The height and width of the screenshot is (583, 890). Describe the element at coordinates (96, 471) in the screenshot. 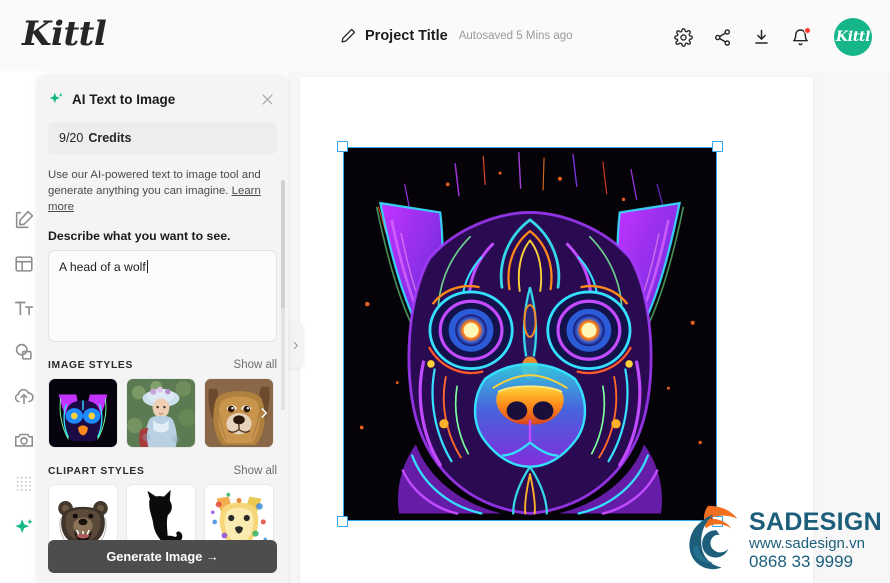

I see `clipart-styles-title: CLIPART STYLES` at that location.